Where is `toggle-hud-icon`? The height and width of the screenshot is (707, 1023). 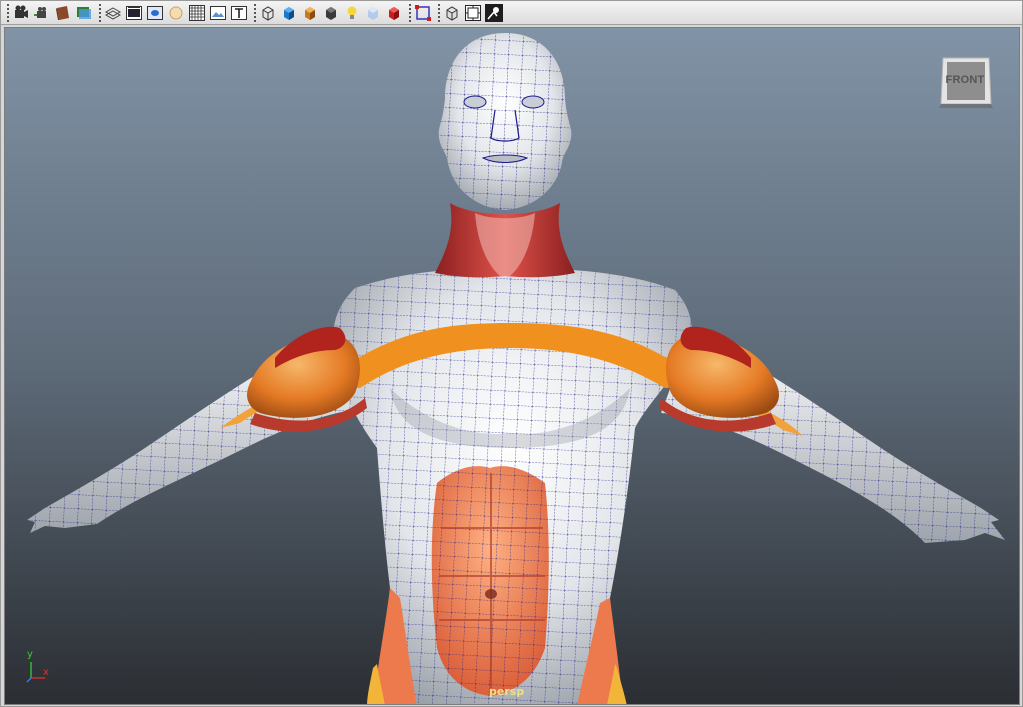 toggle-hud-icon is located at coordinates (473, 13).